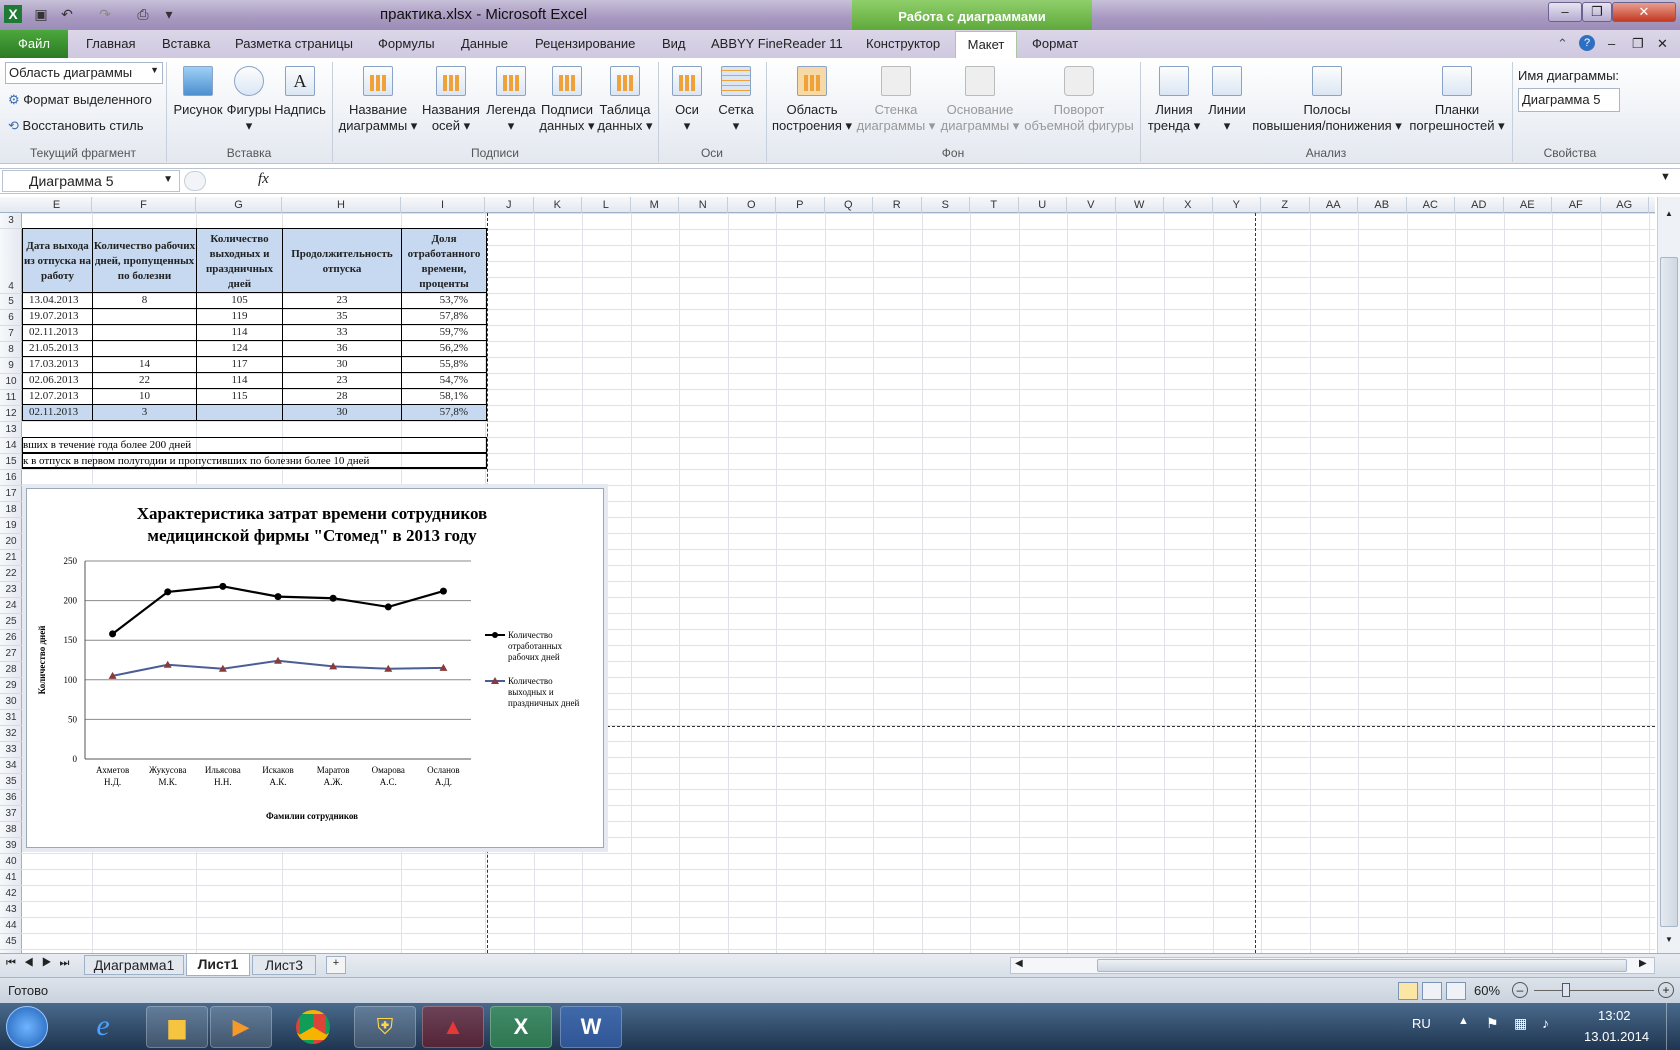 The image size is (1680, 1050). I want to click on maximize-button: ❐, so click(1597, 12).